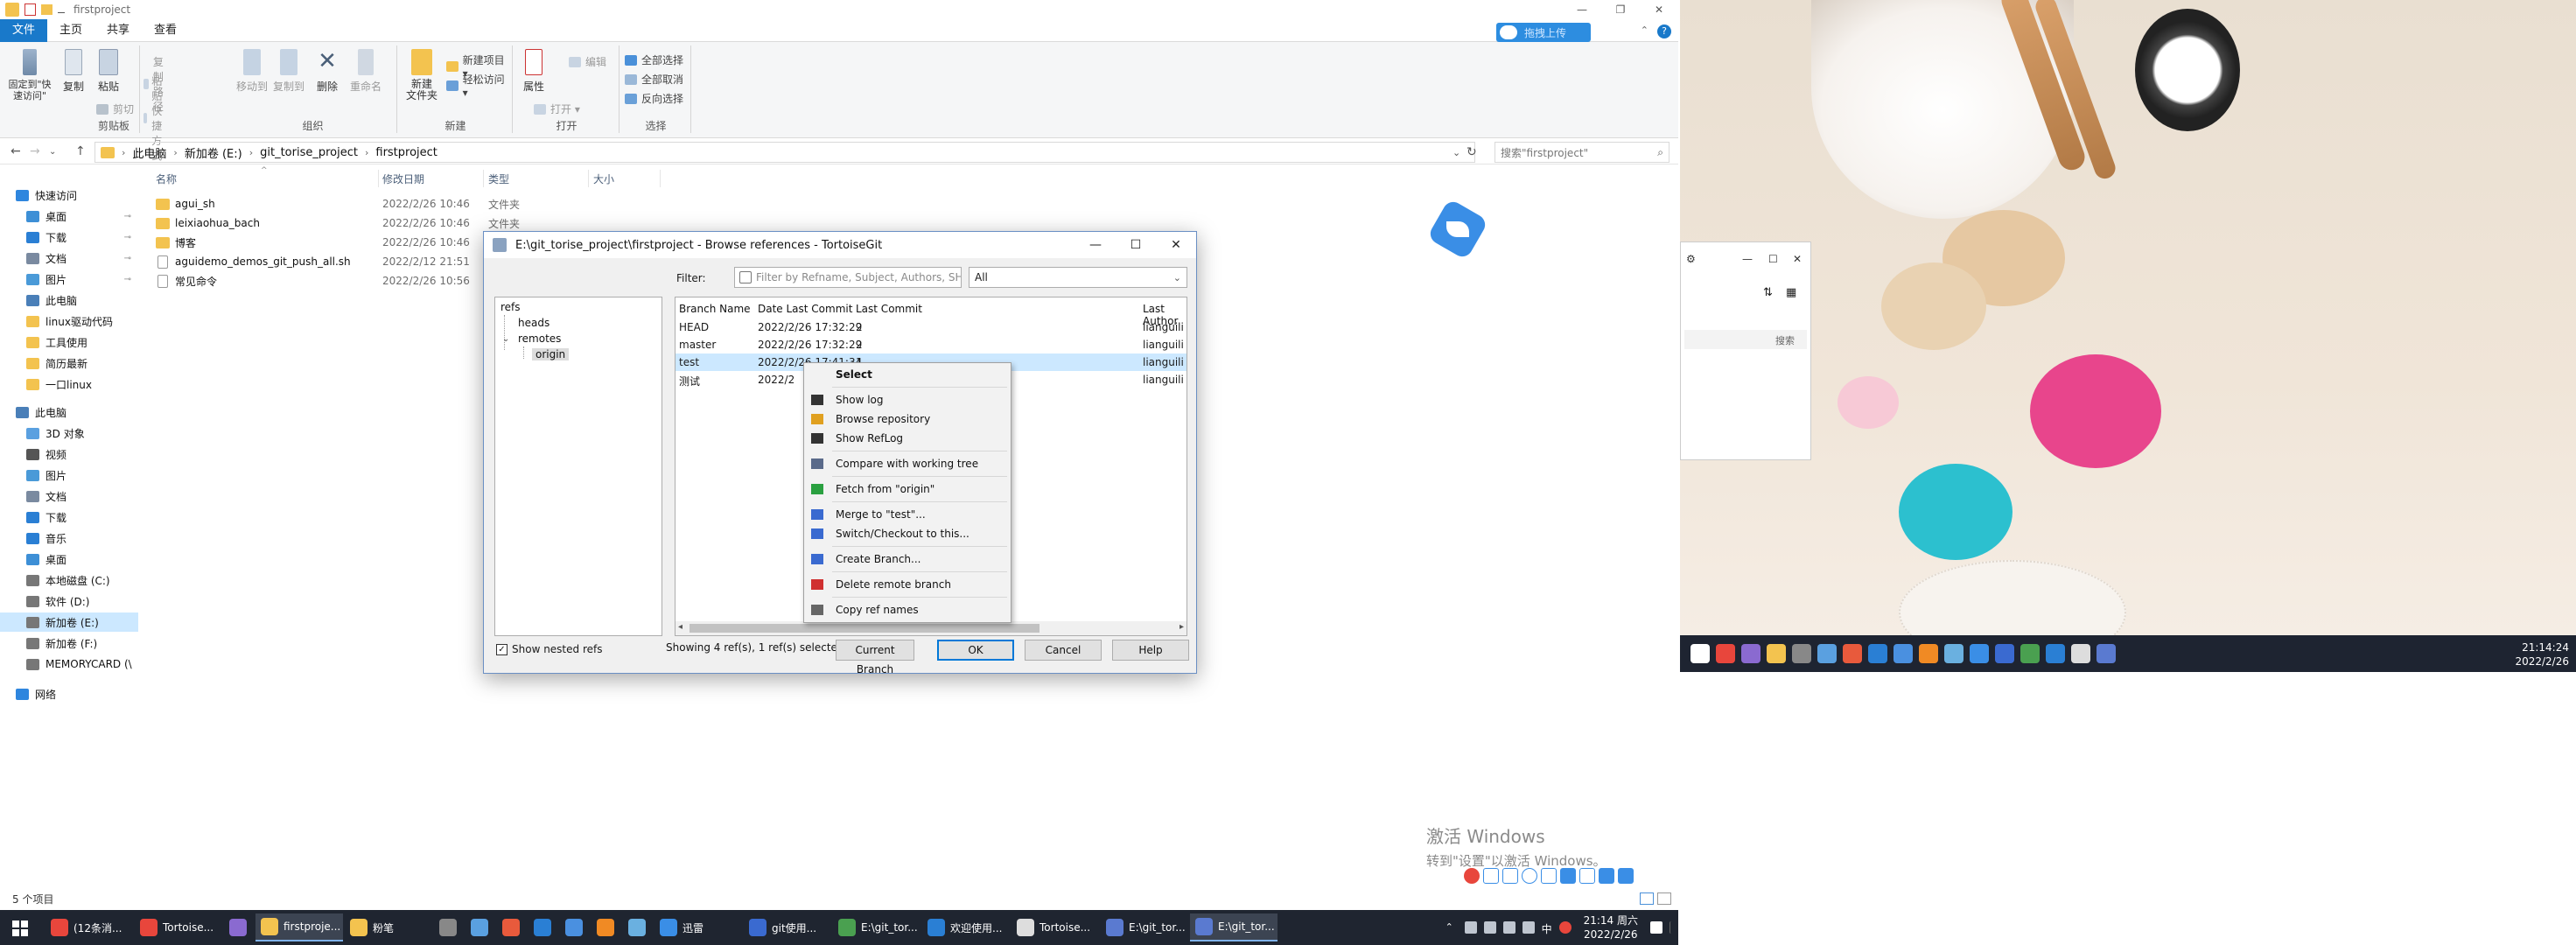  I want to click on sidebar-item: linux驱动代码, so click(69, 321).